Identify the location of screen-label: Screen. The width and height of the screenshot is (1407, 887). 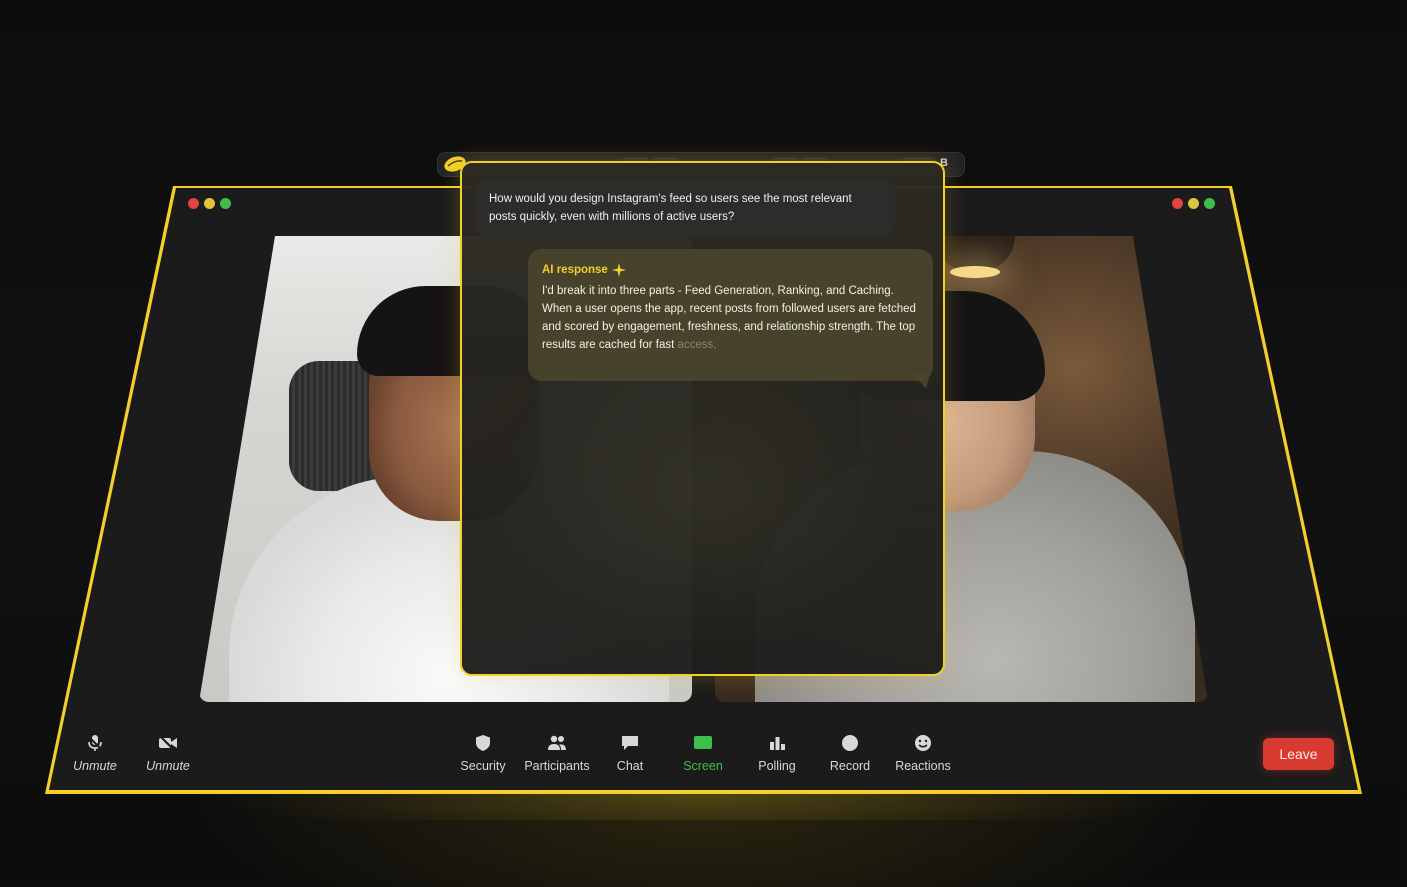
(703, 766).